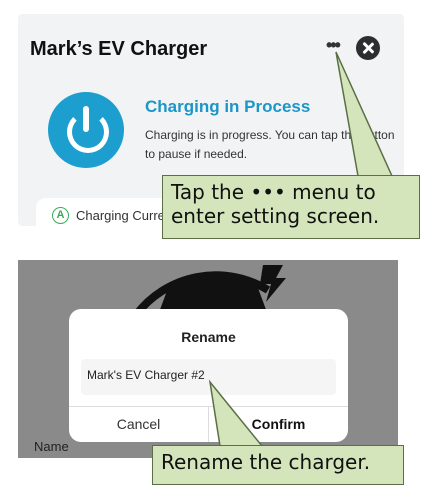 The width and height of the screenshot is (429, 488). I want to click on cancel-button: Cancel, so click(138, 424).